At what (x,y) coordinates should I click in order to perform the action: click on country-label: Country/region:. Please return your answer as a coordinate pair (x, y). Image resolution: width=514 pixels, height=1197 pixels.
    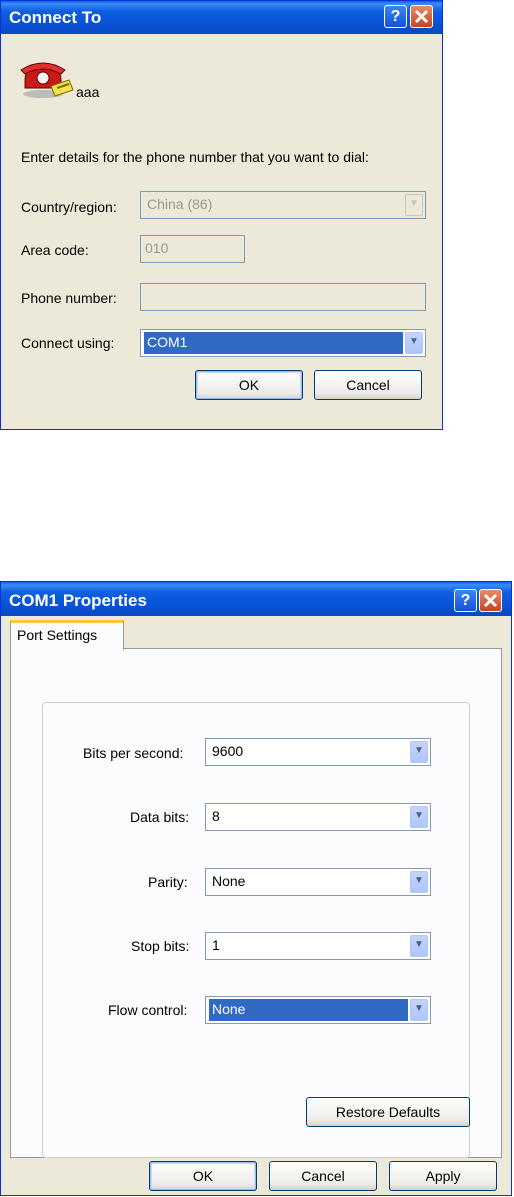
    Looking at the image, I should click on (69, 207).